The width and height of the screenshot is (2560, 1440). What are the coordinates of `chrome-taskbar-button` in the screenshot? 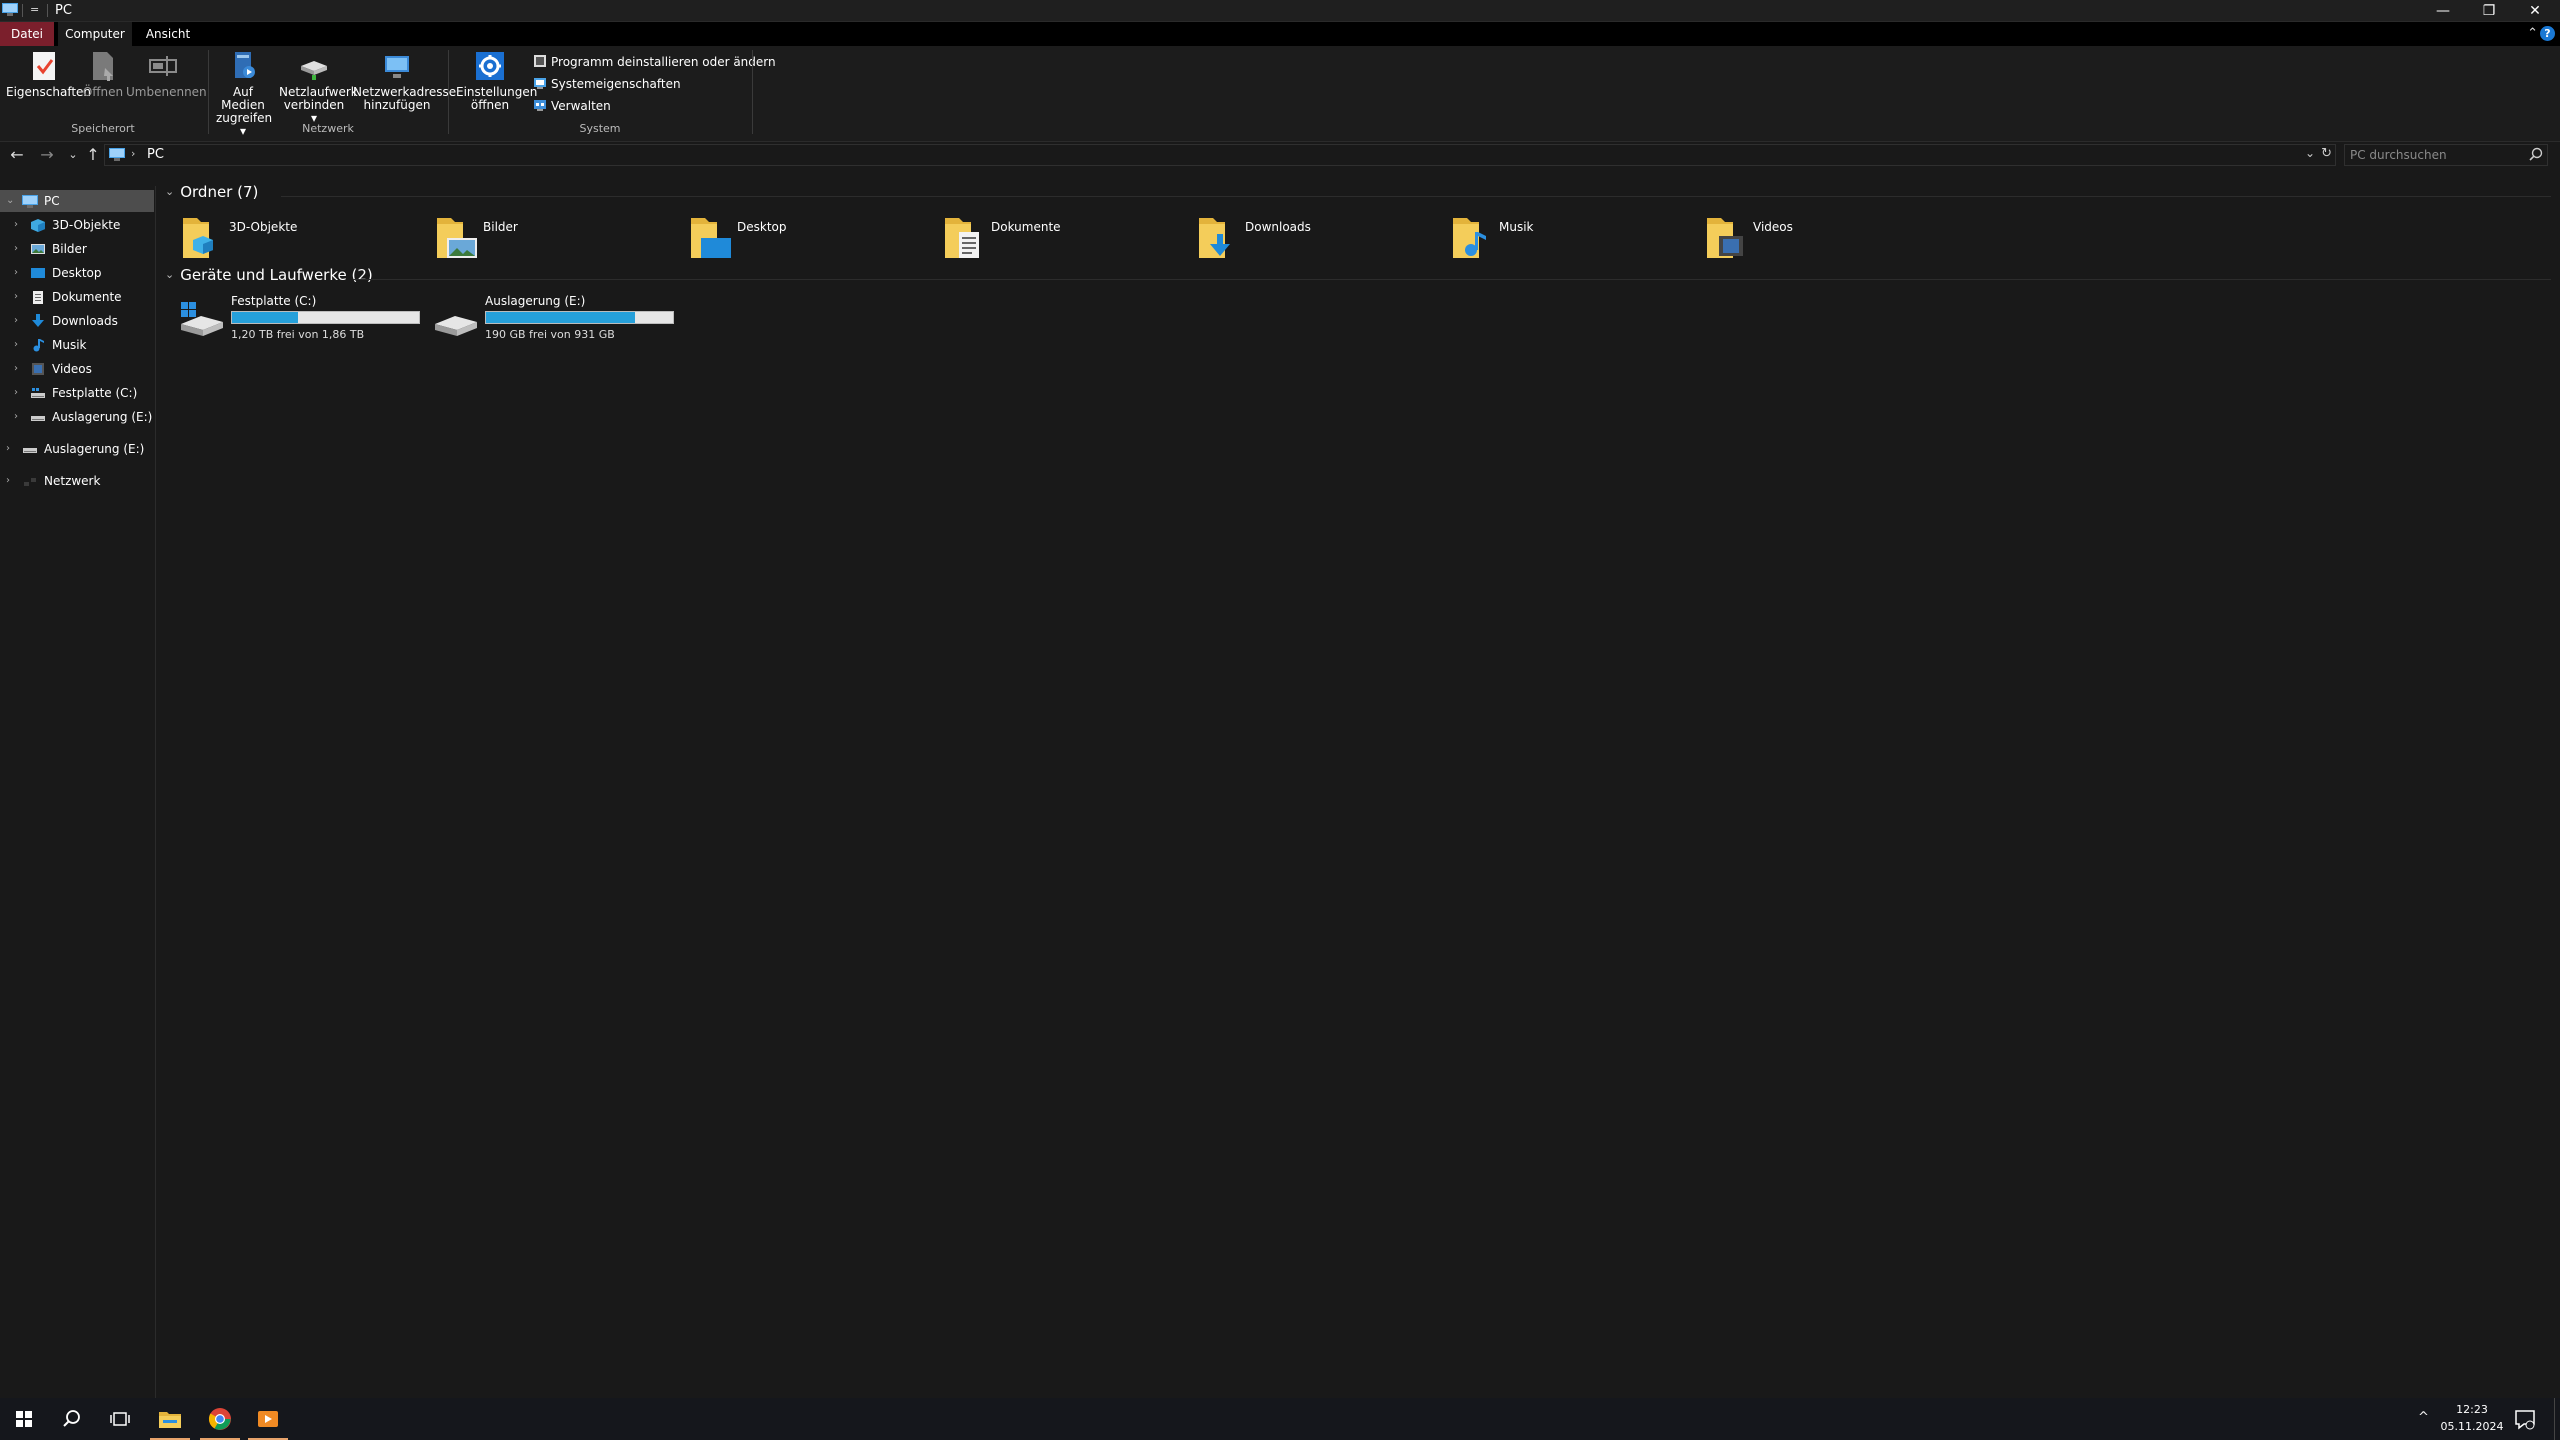 It's located at (220, 1419).